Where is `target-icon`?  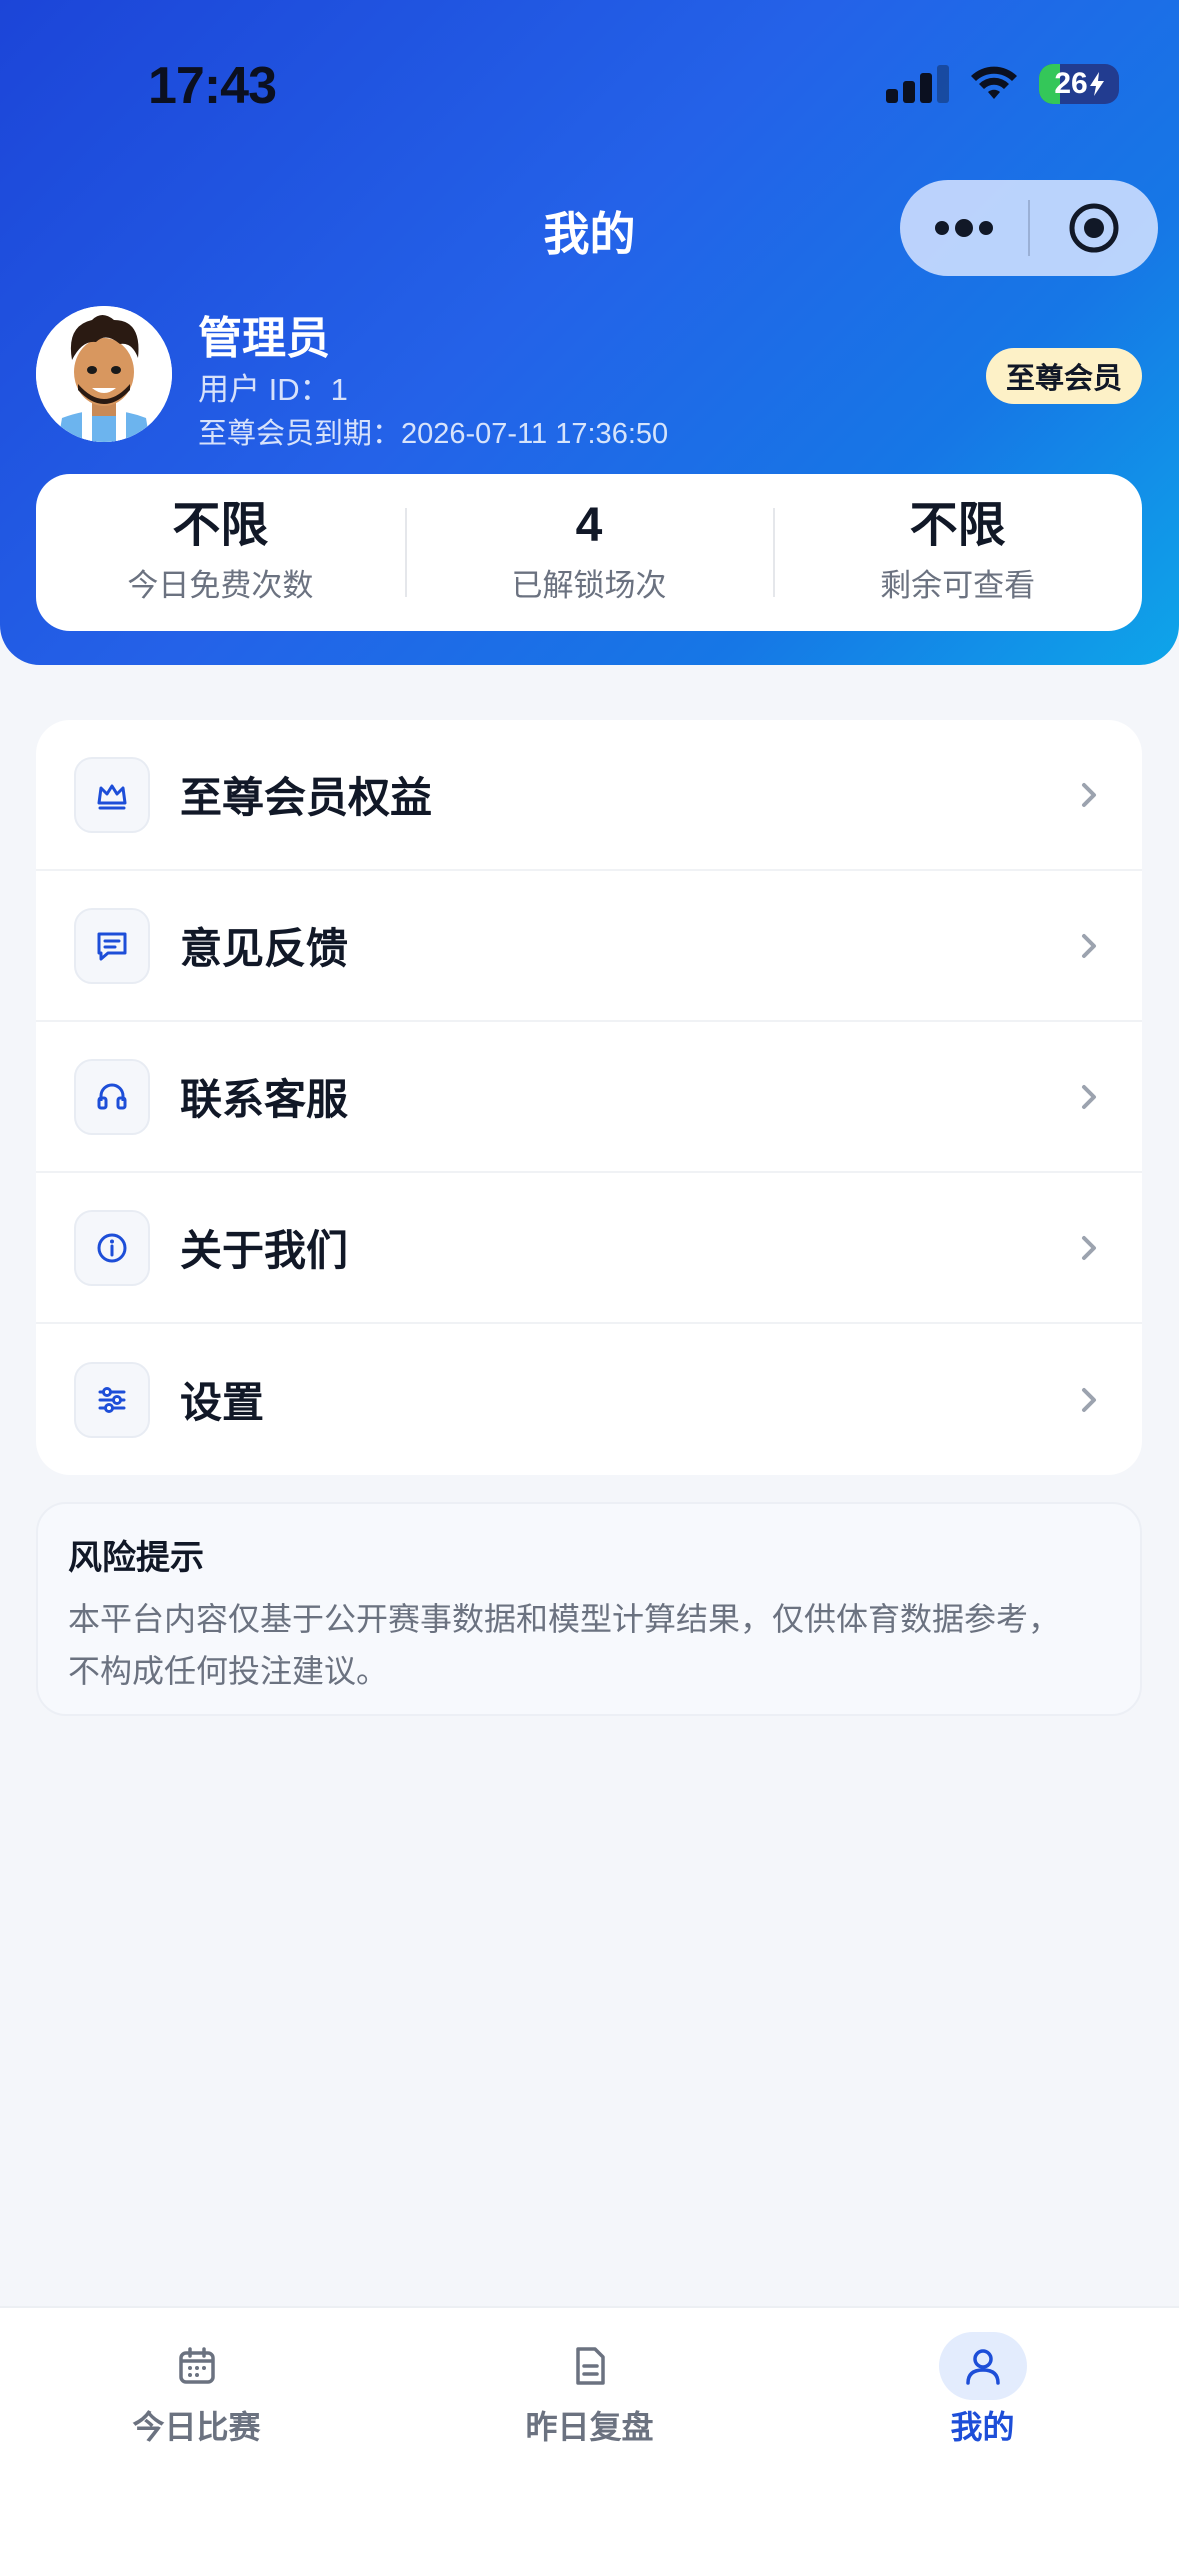
target-icon is located at coordinates (1094, 228).